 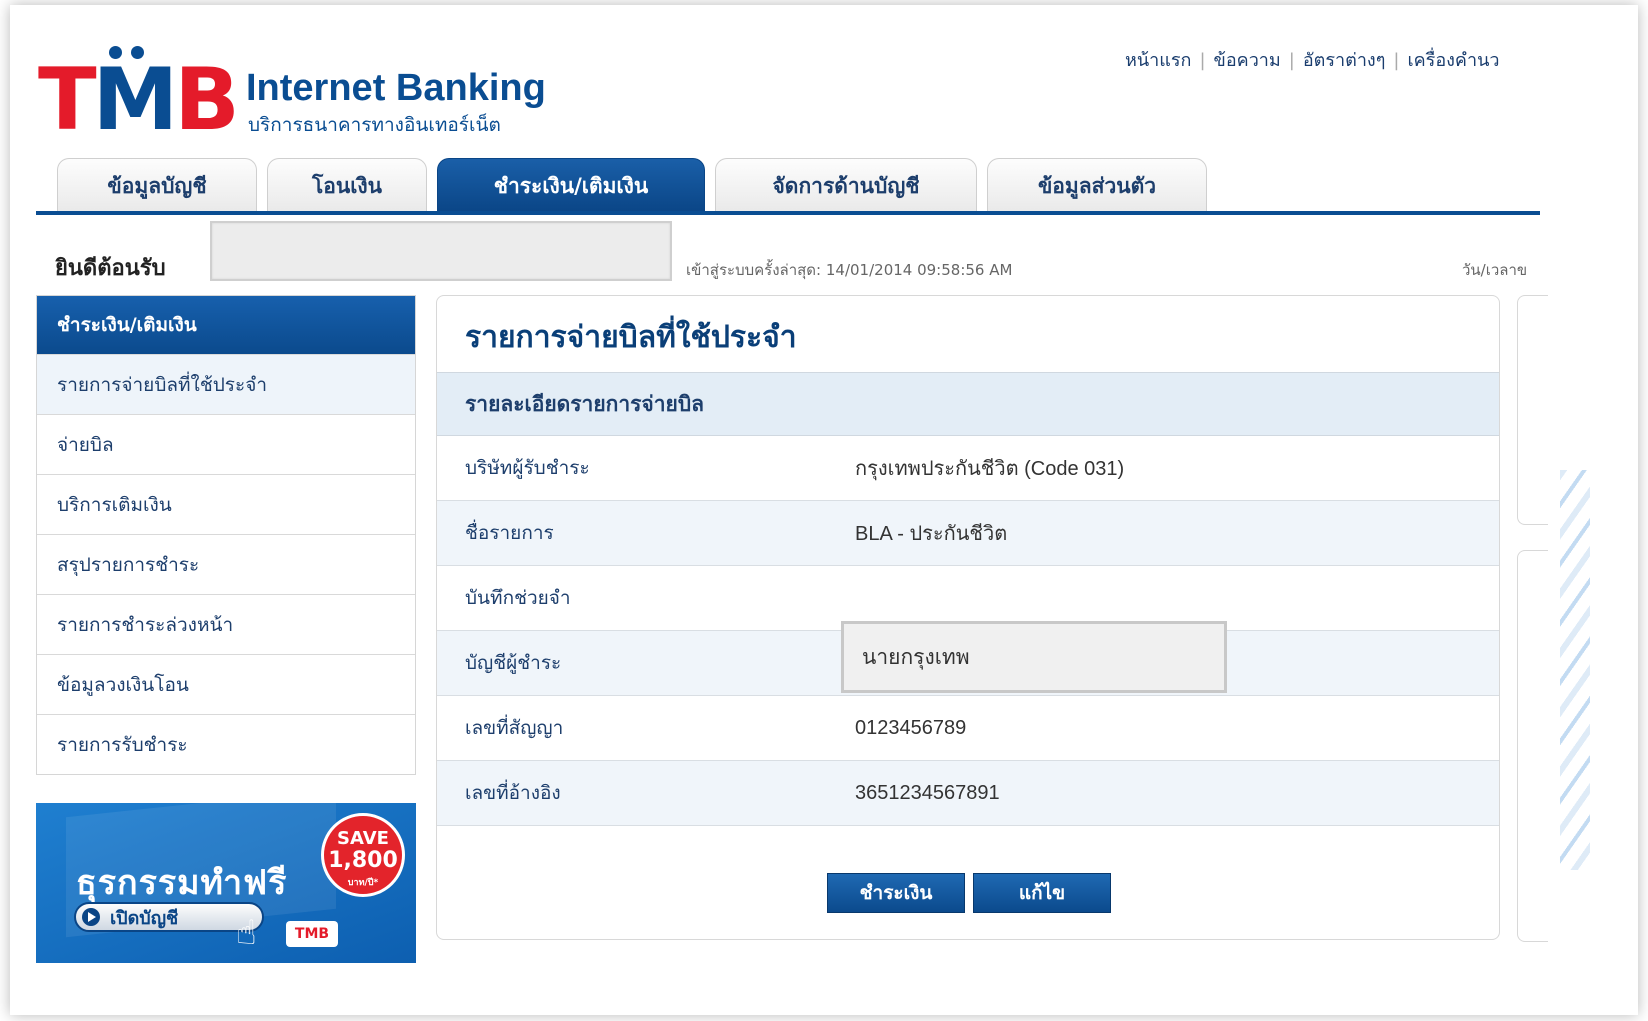 What do you see at coordinates (788, 213) in the screenshot?
I see `tab-underline` at bounding box center [788, 213].